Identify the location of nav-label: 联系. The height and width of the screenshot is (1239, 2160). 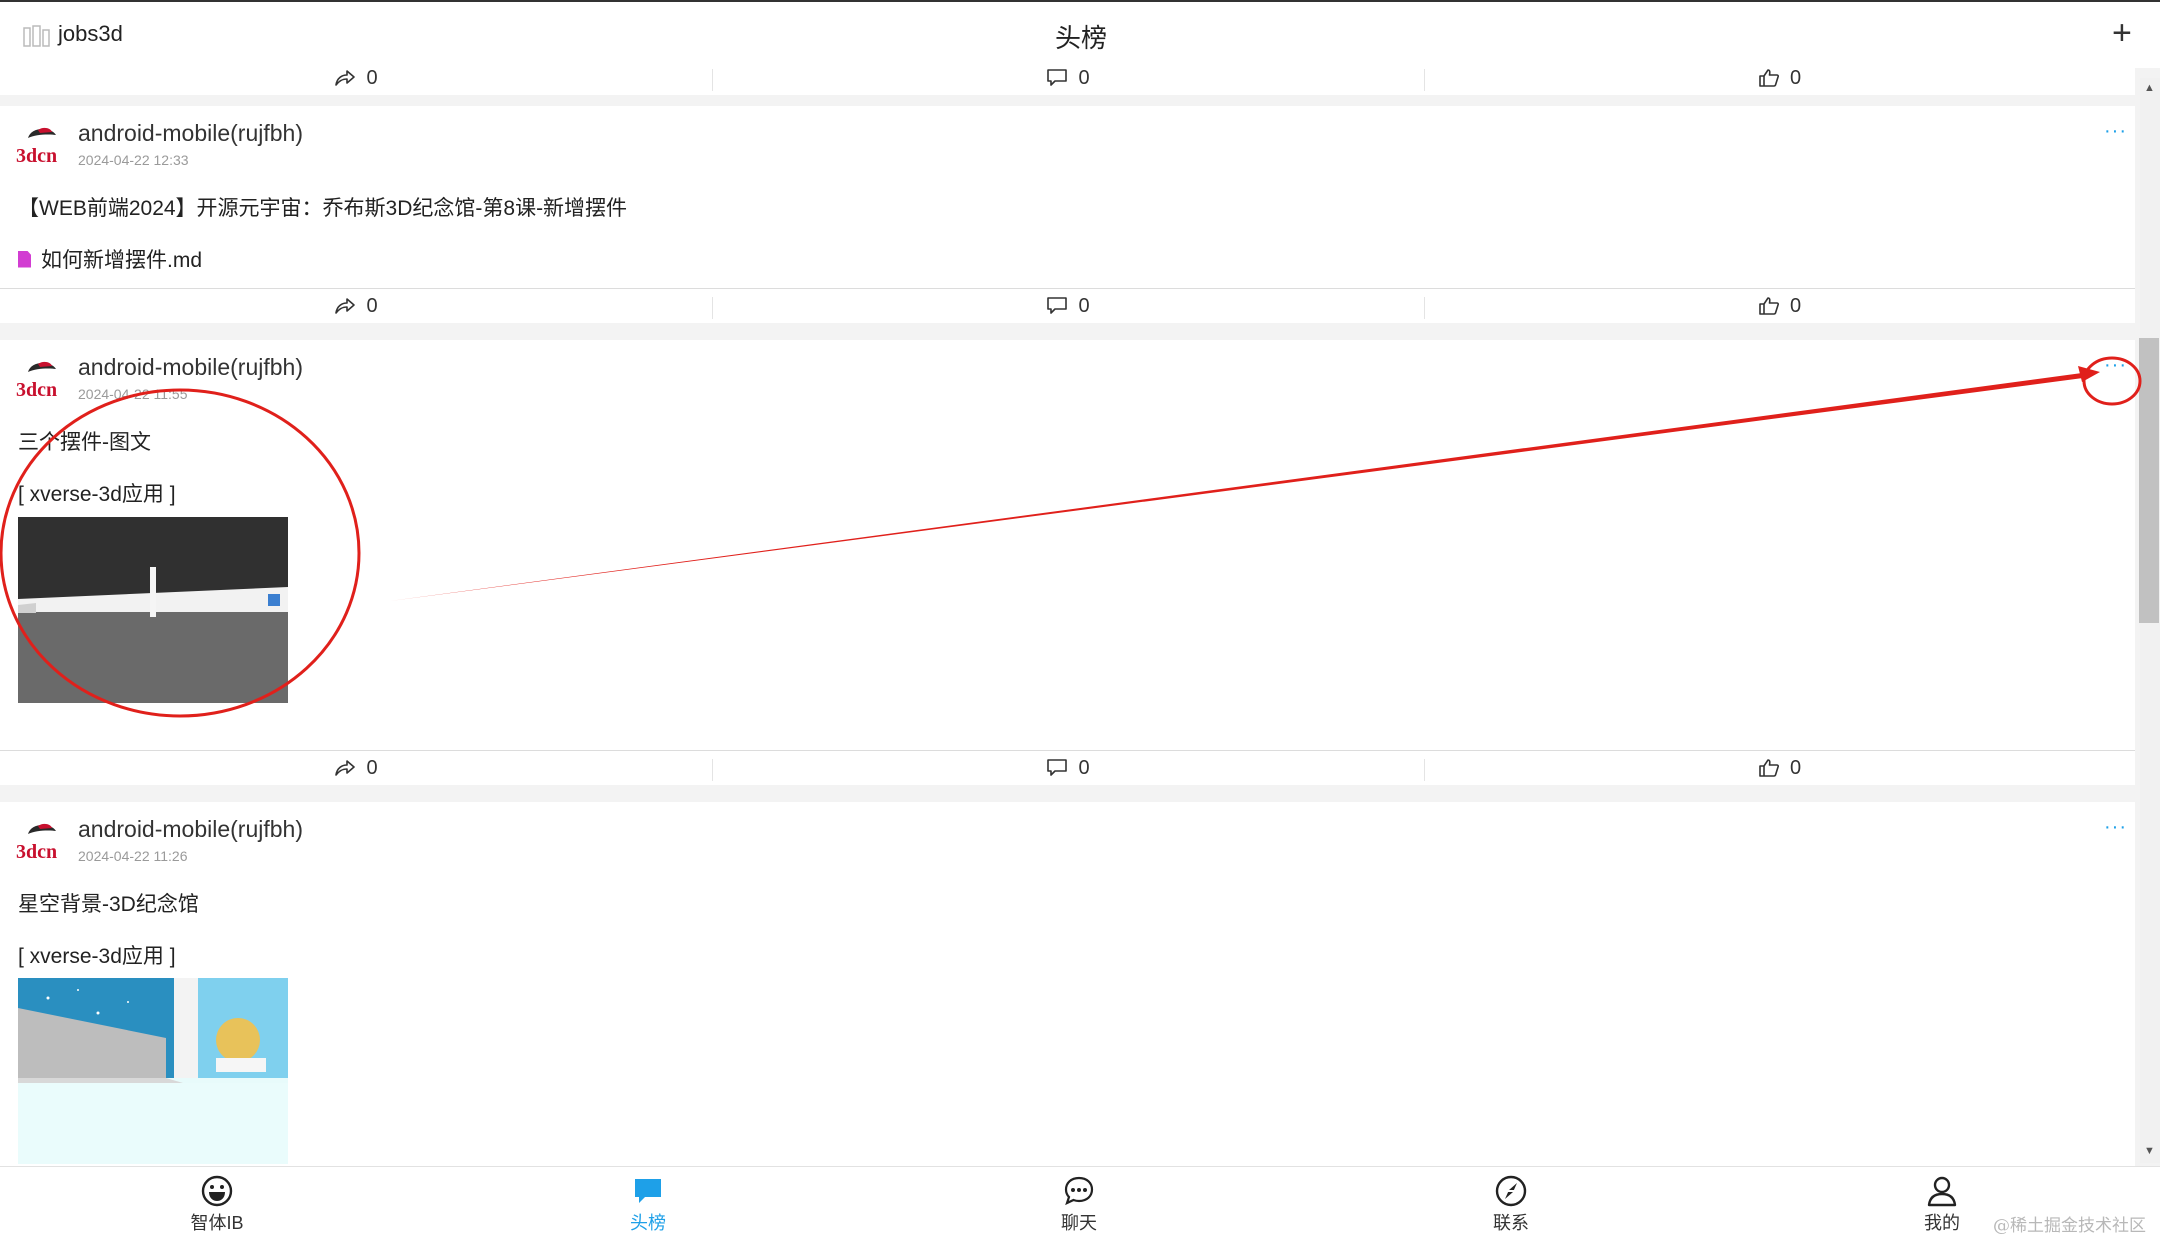
(1511, 1223).